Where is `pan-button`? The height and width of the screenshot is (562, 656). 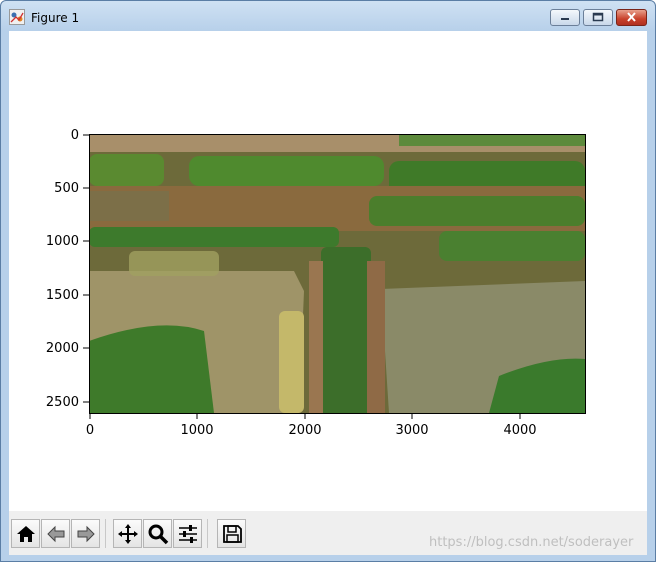
pan-button is located at coordinates (127, 533).